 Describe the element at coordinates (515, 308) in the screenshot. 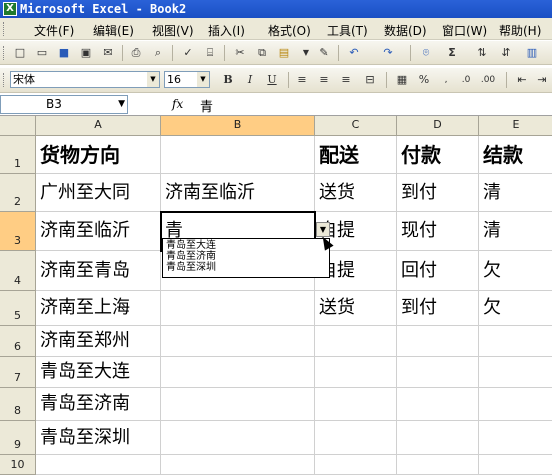

I see `cell-e5: 欠` at that location.